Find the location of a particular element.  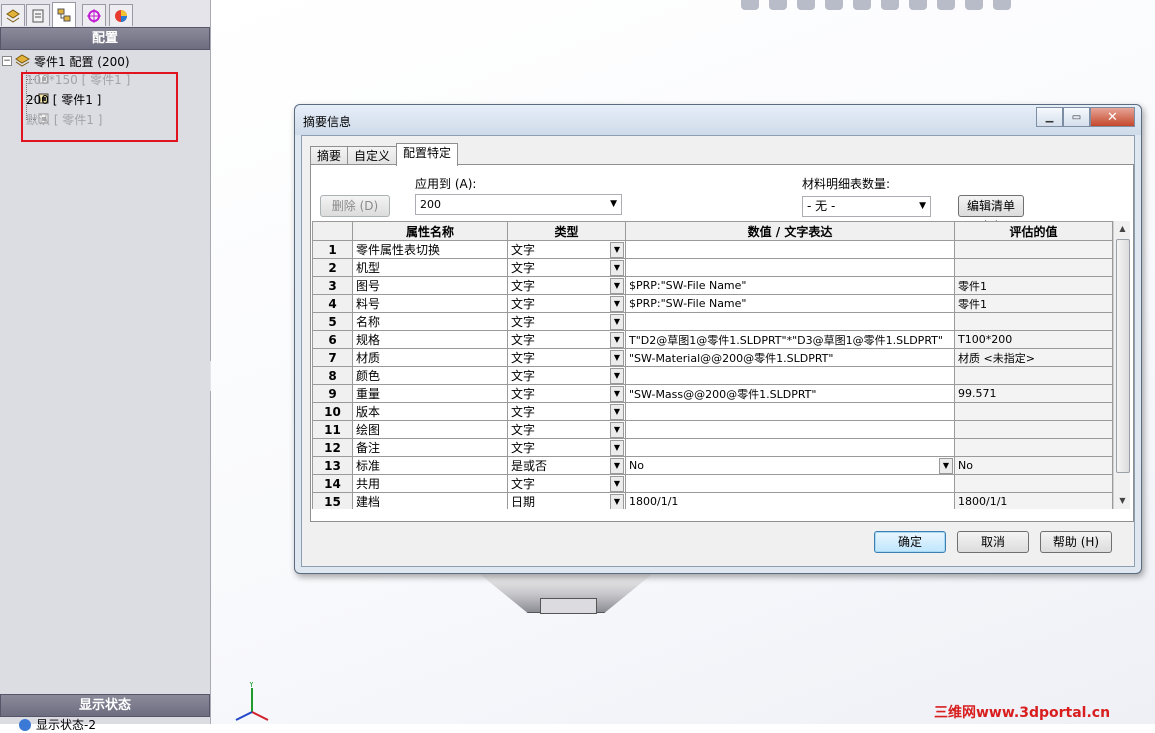

part-model-face is located at coordinates (568, 606).